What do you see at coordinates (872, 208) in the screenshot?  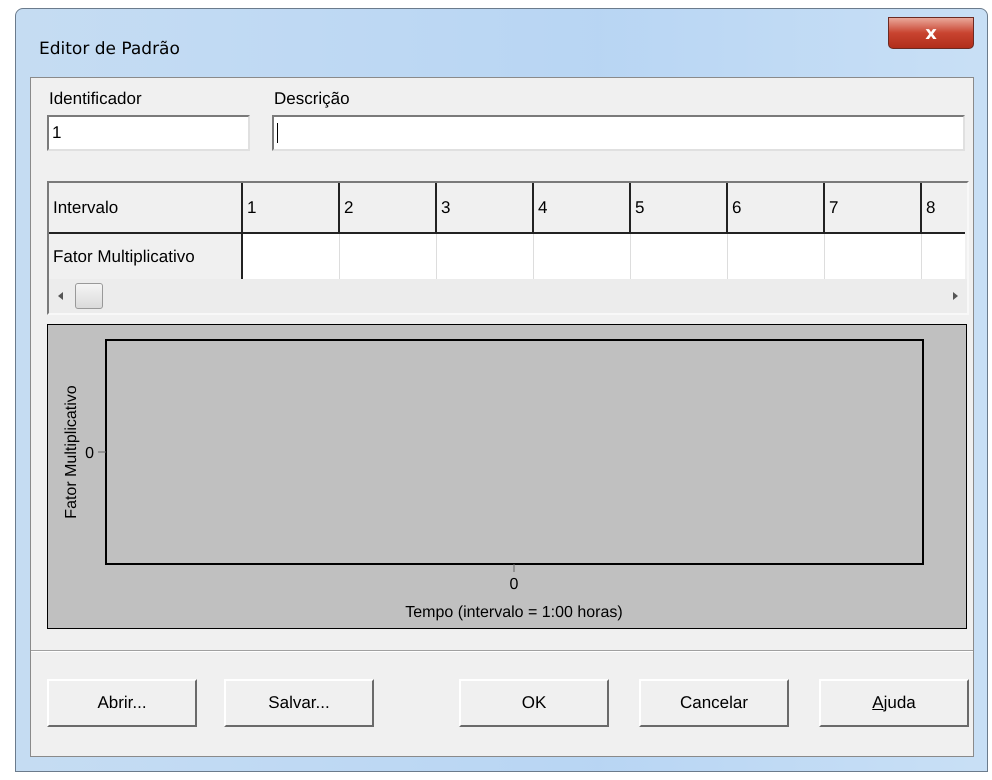 I see `column-header: 7` at bounding box center [872, 208].